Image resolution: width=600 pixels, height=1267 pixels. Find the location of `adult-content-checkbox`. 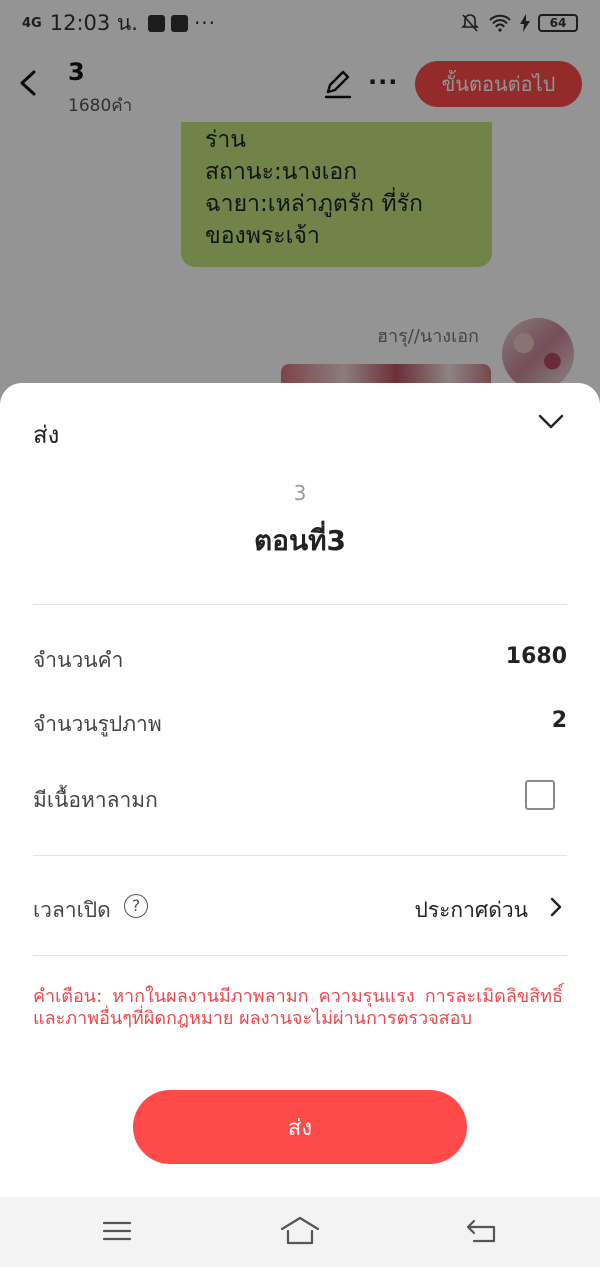

adult-content-checkbox is located at coordinates (540, 795).